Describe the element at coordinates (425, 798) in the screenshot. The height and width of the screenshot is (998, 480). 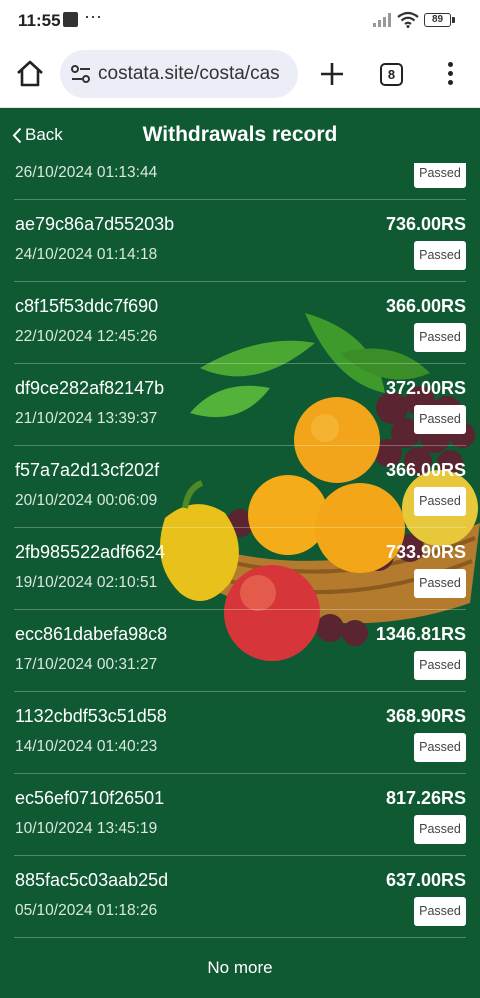
I see `record-amount: 817.26RS` at that location.